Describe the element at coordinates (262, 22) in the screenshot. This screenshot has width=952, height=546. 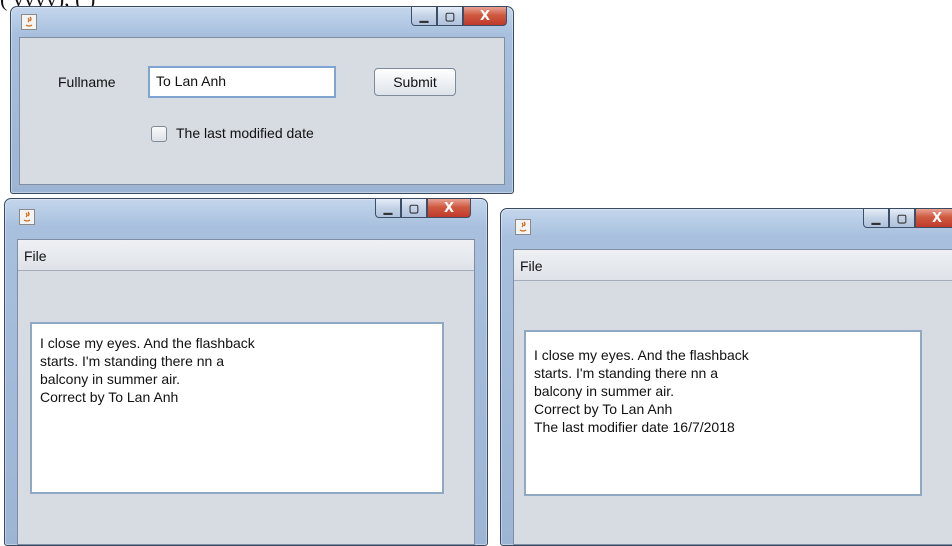
I see `form-window-titlebar: ▁ ▢ X` at that location.